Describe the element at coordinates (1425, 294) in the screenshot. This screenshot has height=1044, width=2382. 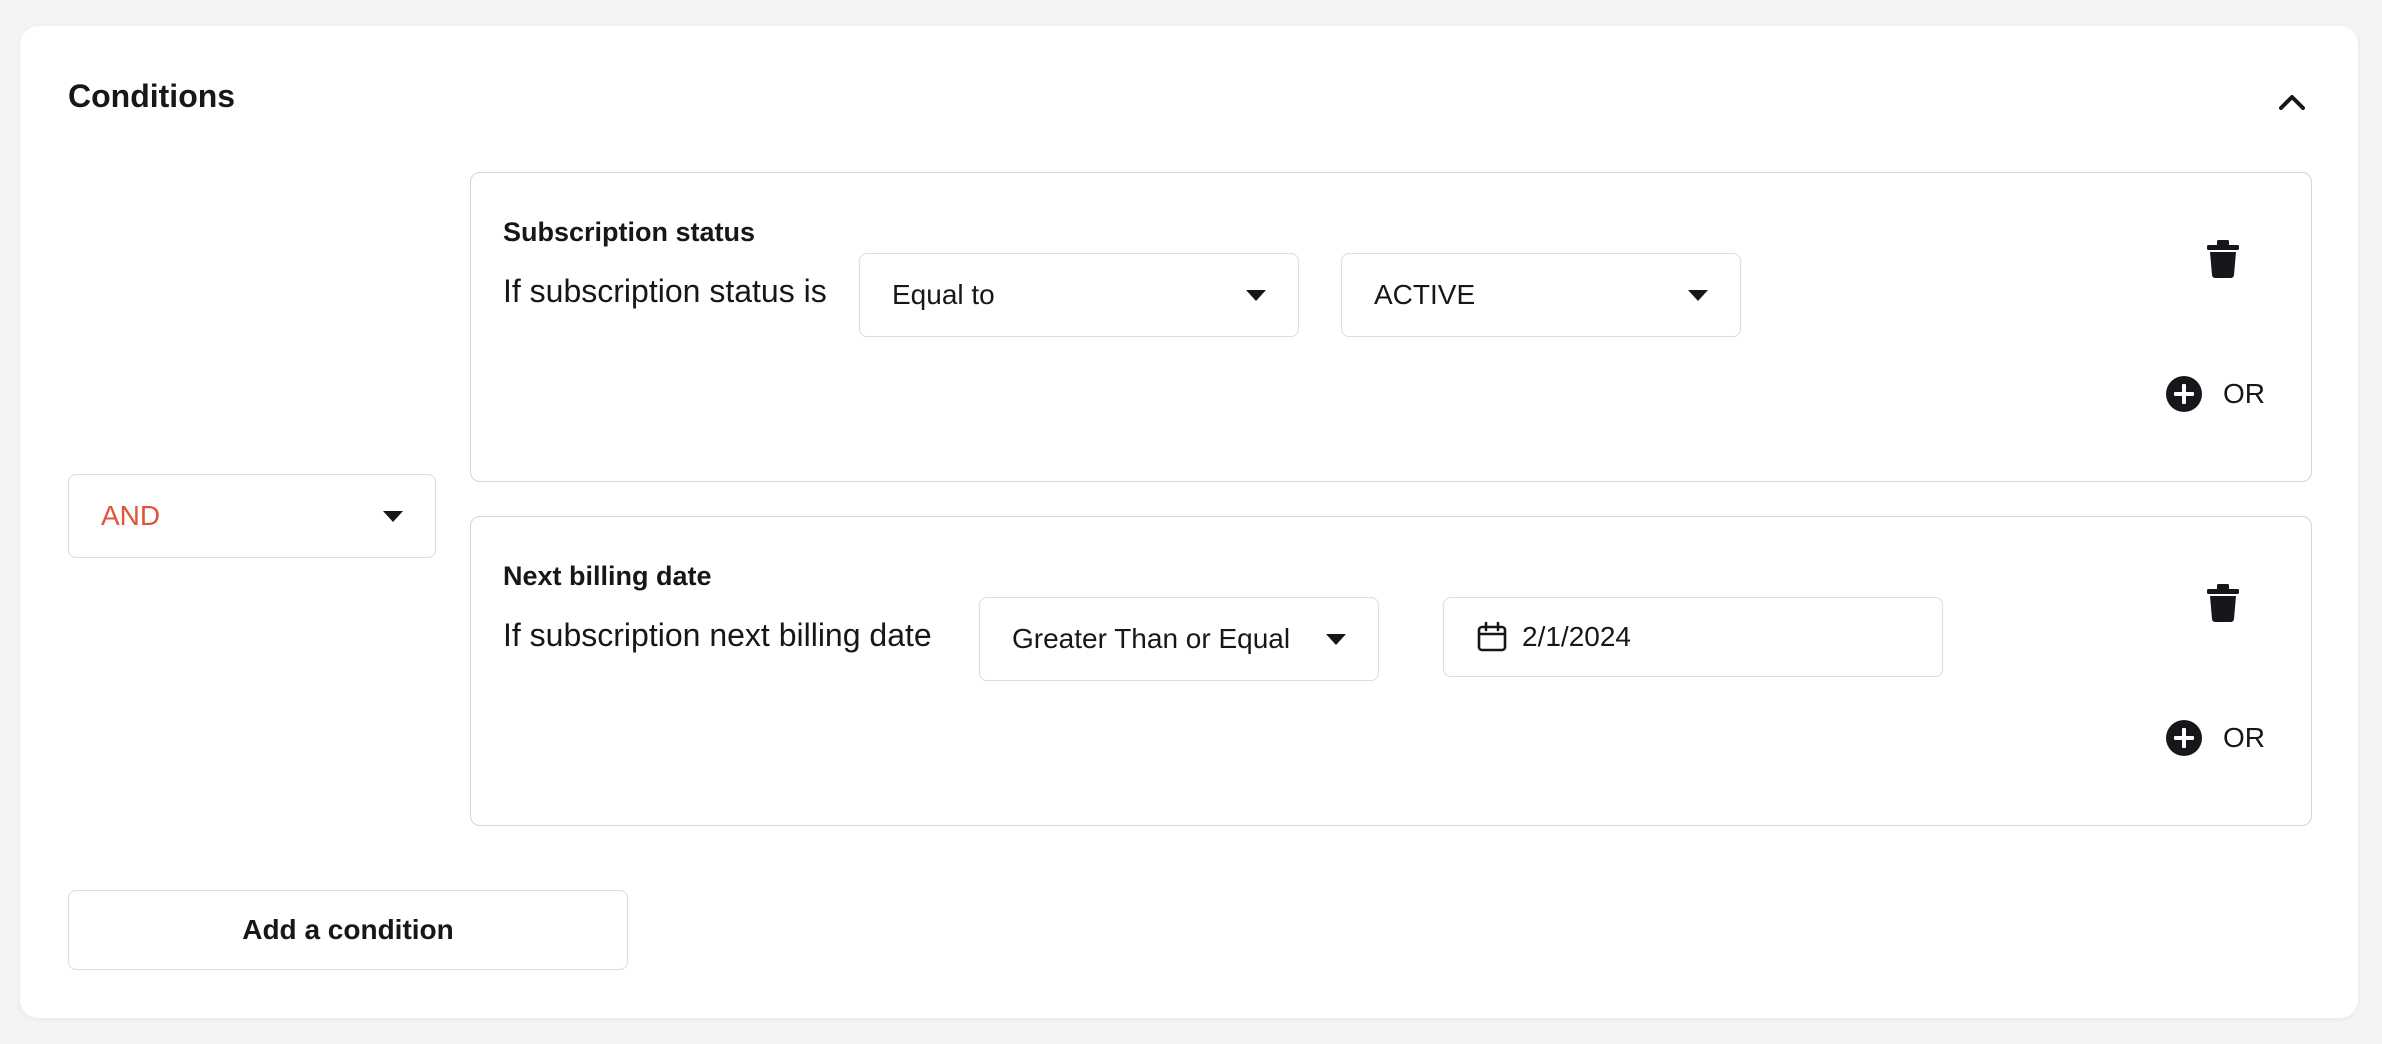
I see `status-value: ACTIVE` at that location.